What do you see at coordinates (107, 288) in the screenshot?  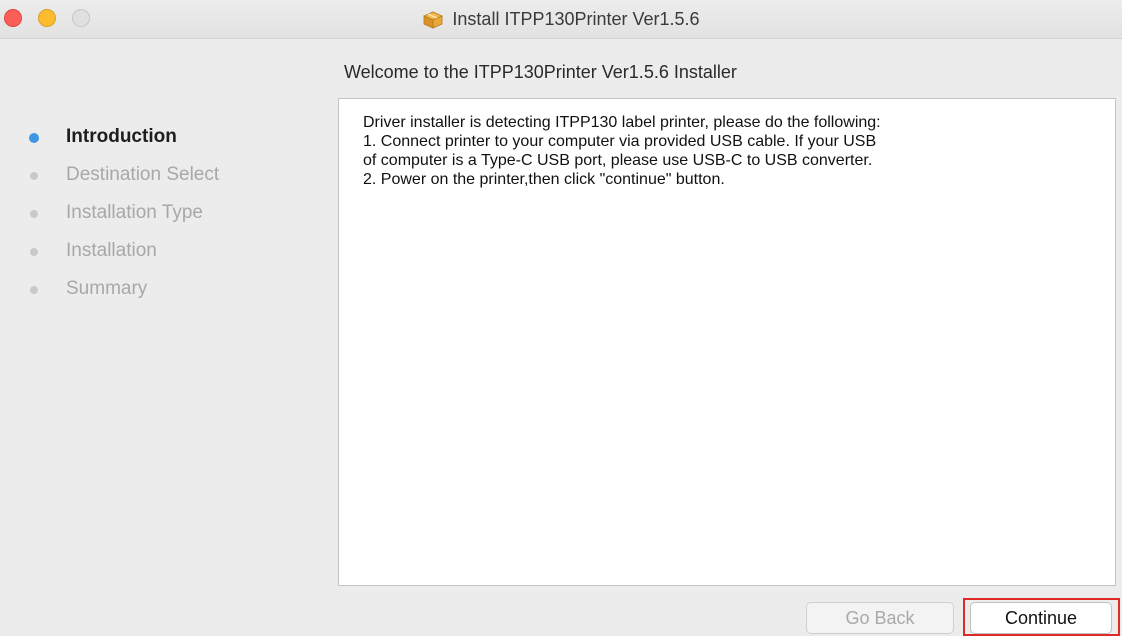 I see `step-label: Summary` at bounding box center [107, 288].